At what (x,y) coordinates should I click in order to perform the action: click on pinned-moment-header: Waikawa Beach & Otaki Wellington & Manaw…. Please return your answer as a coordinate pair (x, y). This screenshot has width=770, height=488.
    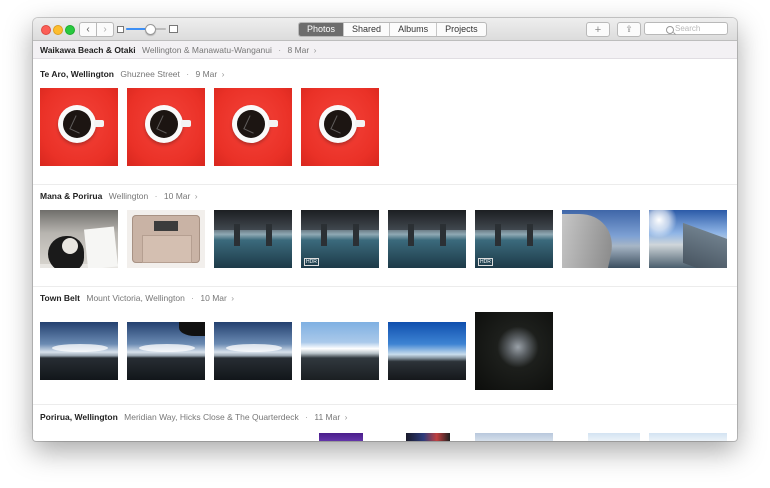
    Looking at the image, I should click on (385, 50).